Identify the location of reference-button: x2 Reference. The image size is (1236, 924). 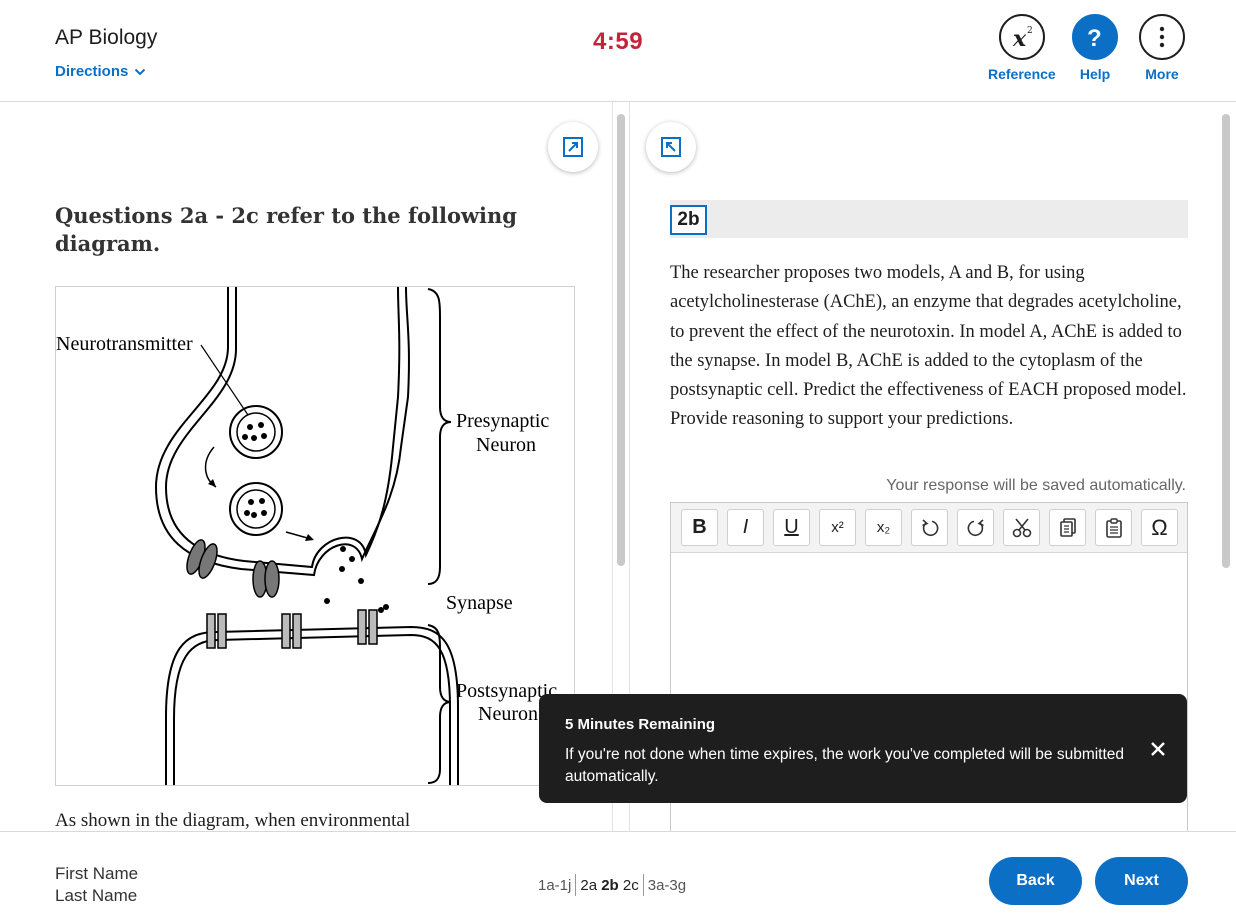
(1022, 48).